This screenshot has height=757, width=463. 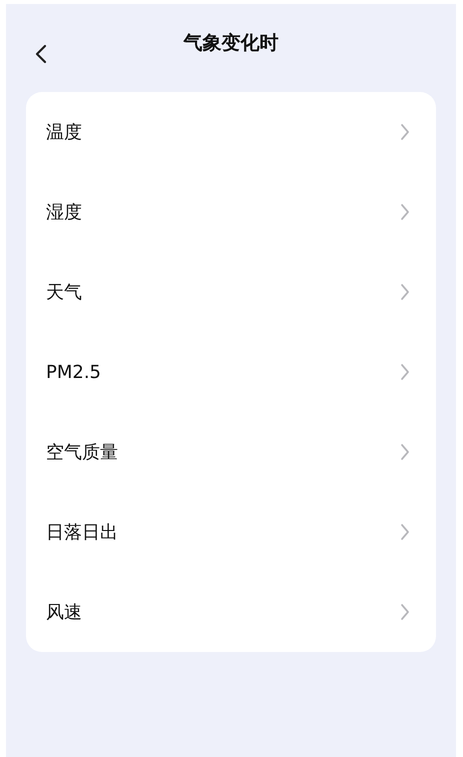 I want to click on list-item: 空气质量, so click(x=231, y=452).